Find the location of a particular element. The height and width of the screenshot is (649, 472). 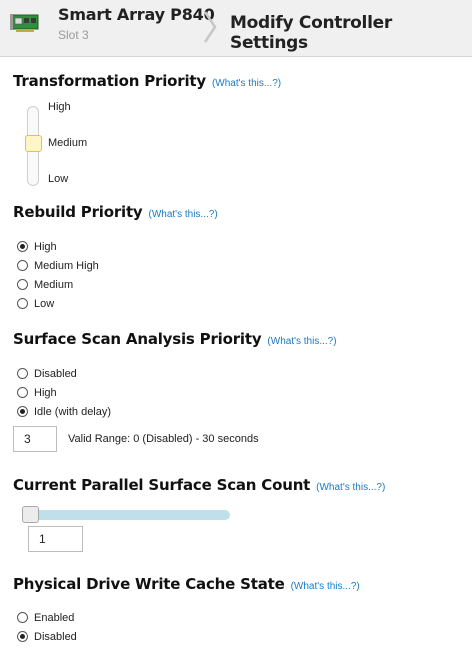

rebuild-option-low: Low is located at coordinates (35, 303).